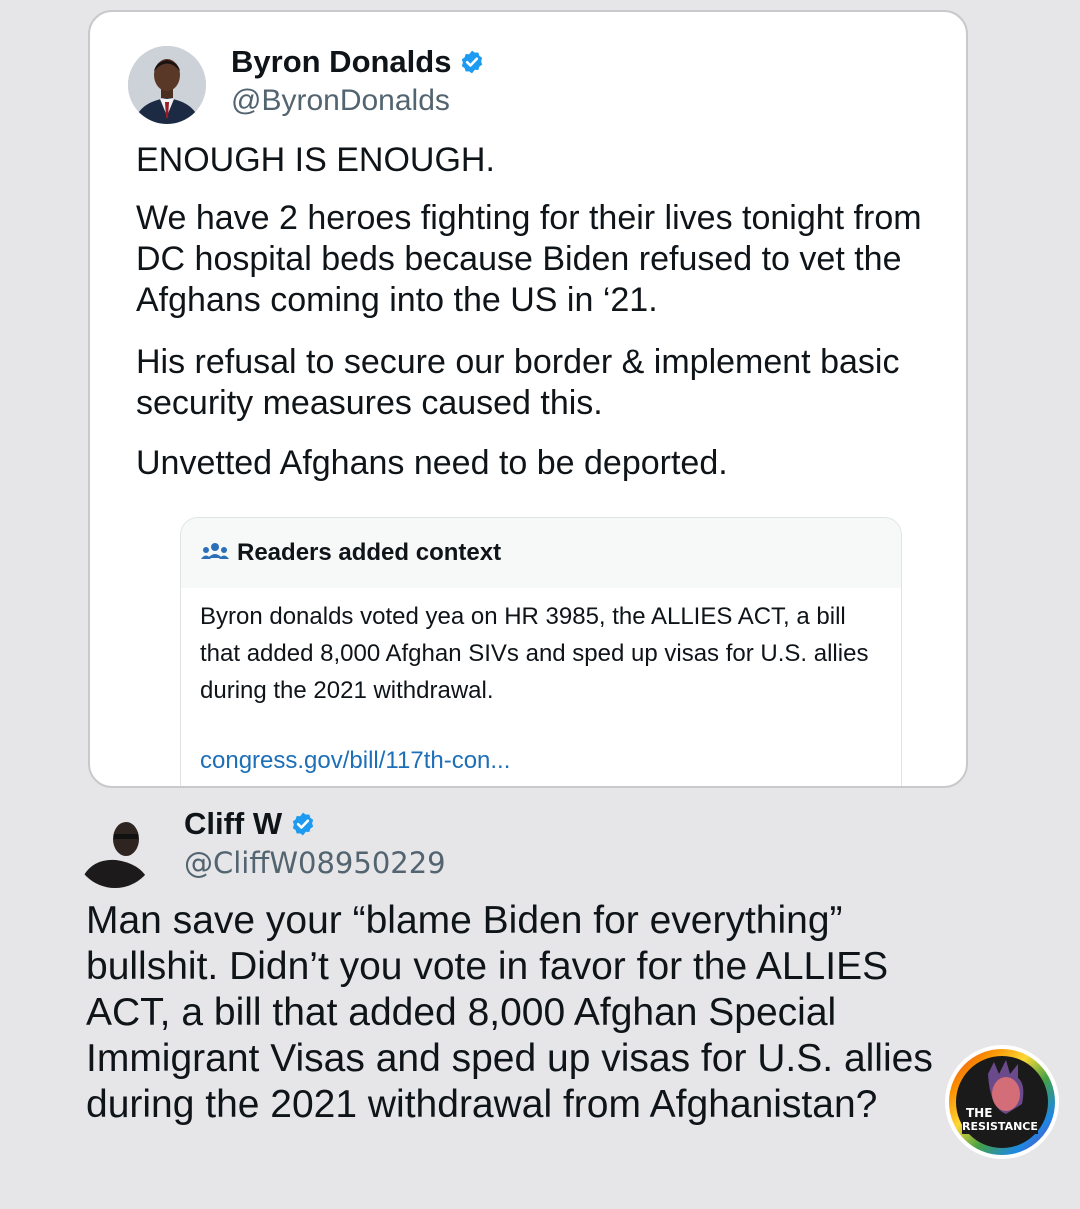 The height and width of the screenshot is (1209, 1080). I want to click on author-handle: @ByronDonalds, so click(340, 101).